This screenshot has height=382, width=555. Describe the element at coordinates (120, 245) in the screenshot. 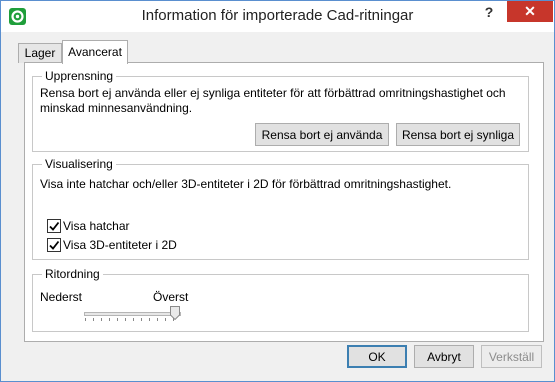

I see `show-3d-label: Visa 3D-entiteter i 2D` at that location.